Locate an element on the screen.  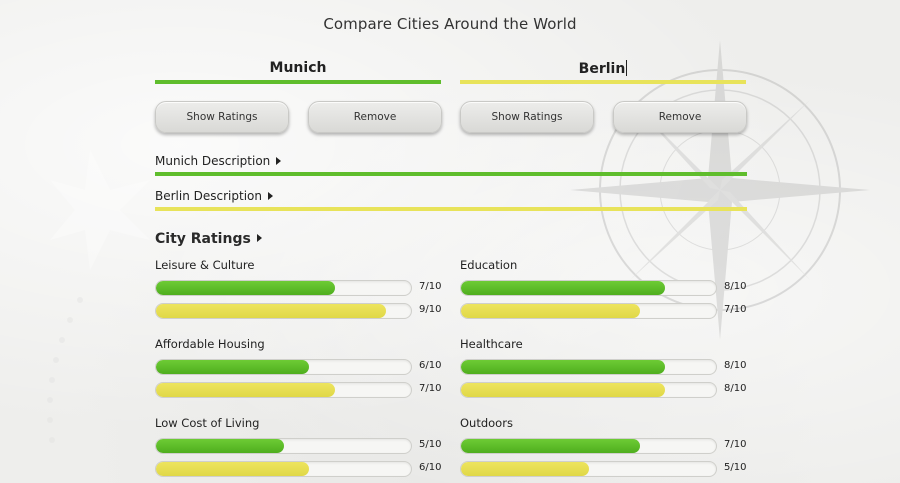
berlin-description-label: Berlin Description is located at coordinates (208, 196).